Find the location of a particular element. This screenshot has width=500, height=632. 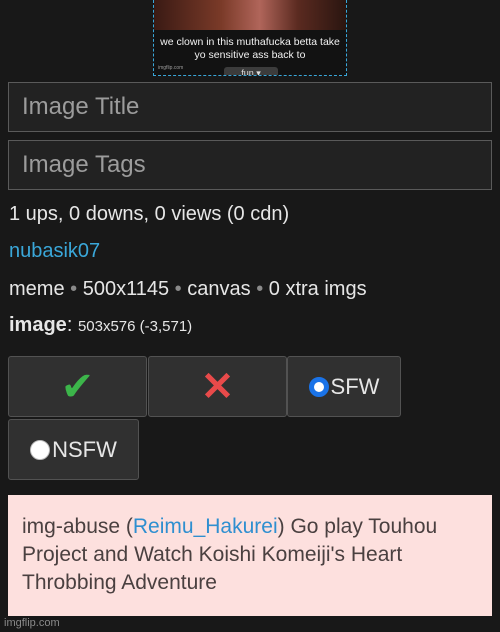

reject-button: ✕ is located at coordinates (217, 386).